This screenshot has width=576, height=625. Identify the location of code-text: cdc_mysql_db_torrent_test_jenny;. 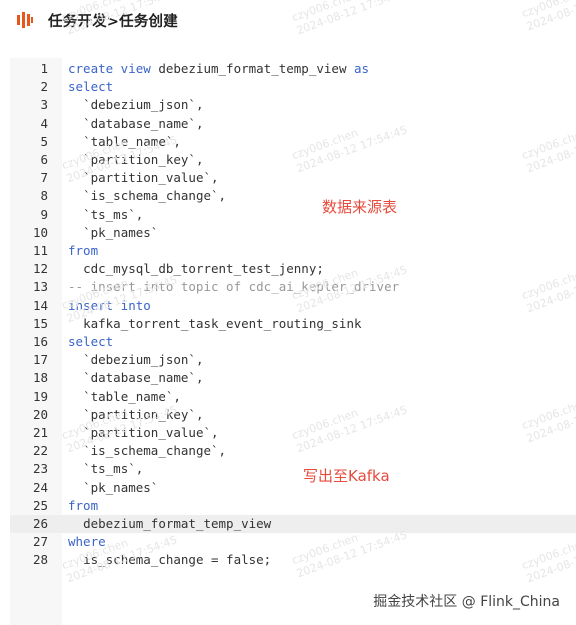
(196, 269).